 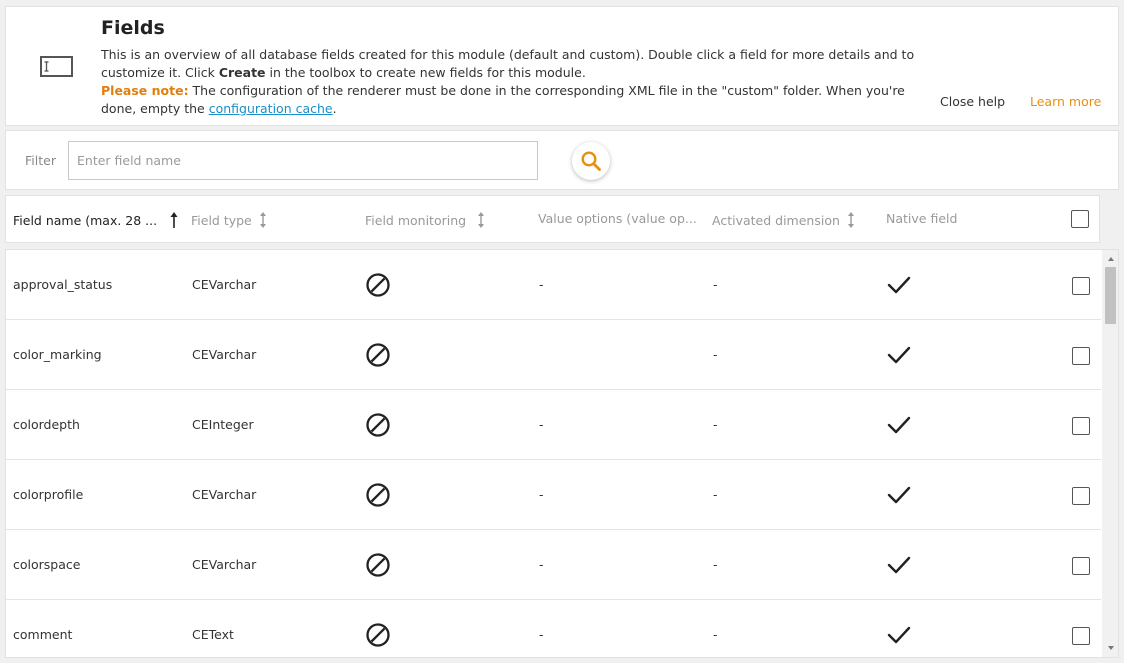 I want to click on table-row: colorprofile CEVarchar - -, so click(x=553, y=495).